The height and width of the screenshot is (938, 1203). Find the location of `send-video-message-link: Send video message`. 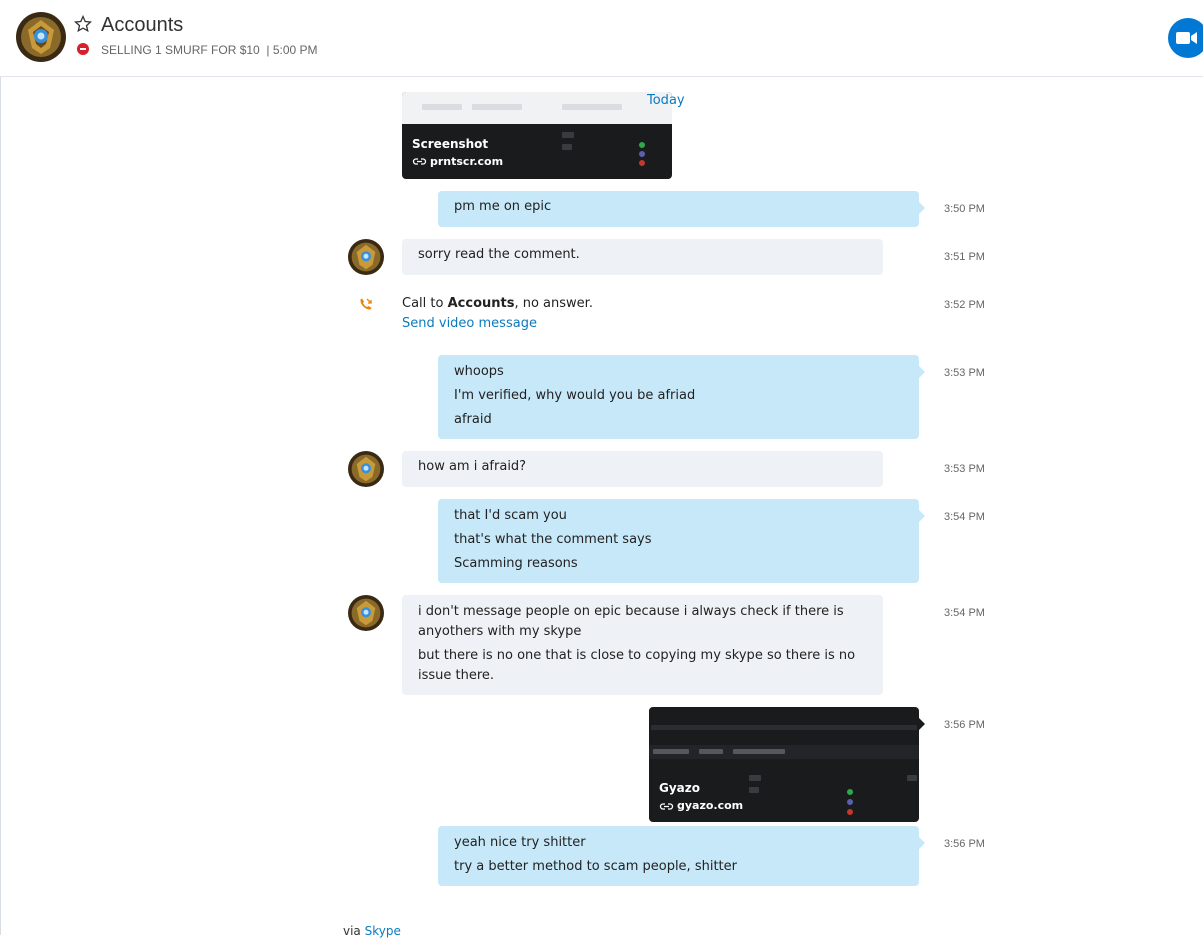

send-video-message-link: Send video message is located at coordinates (469, 323).